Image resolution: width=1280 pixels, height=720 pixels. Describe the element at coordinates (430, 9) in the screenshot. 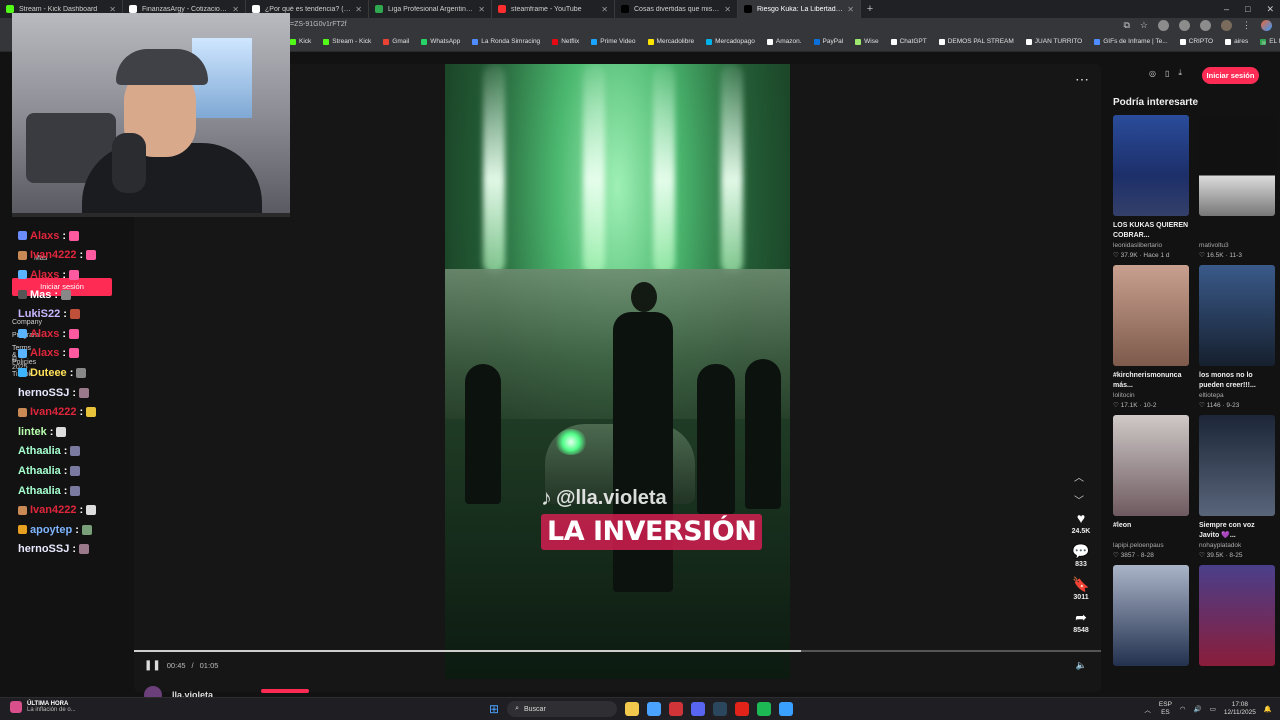

I see `browser-tab: Liga Profesional Argentina - POS ✕` at that location.